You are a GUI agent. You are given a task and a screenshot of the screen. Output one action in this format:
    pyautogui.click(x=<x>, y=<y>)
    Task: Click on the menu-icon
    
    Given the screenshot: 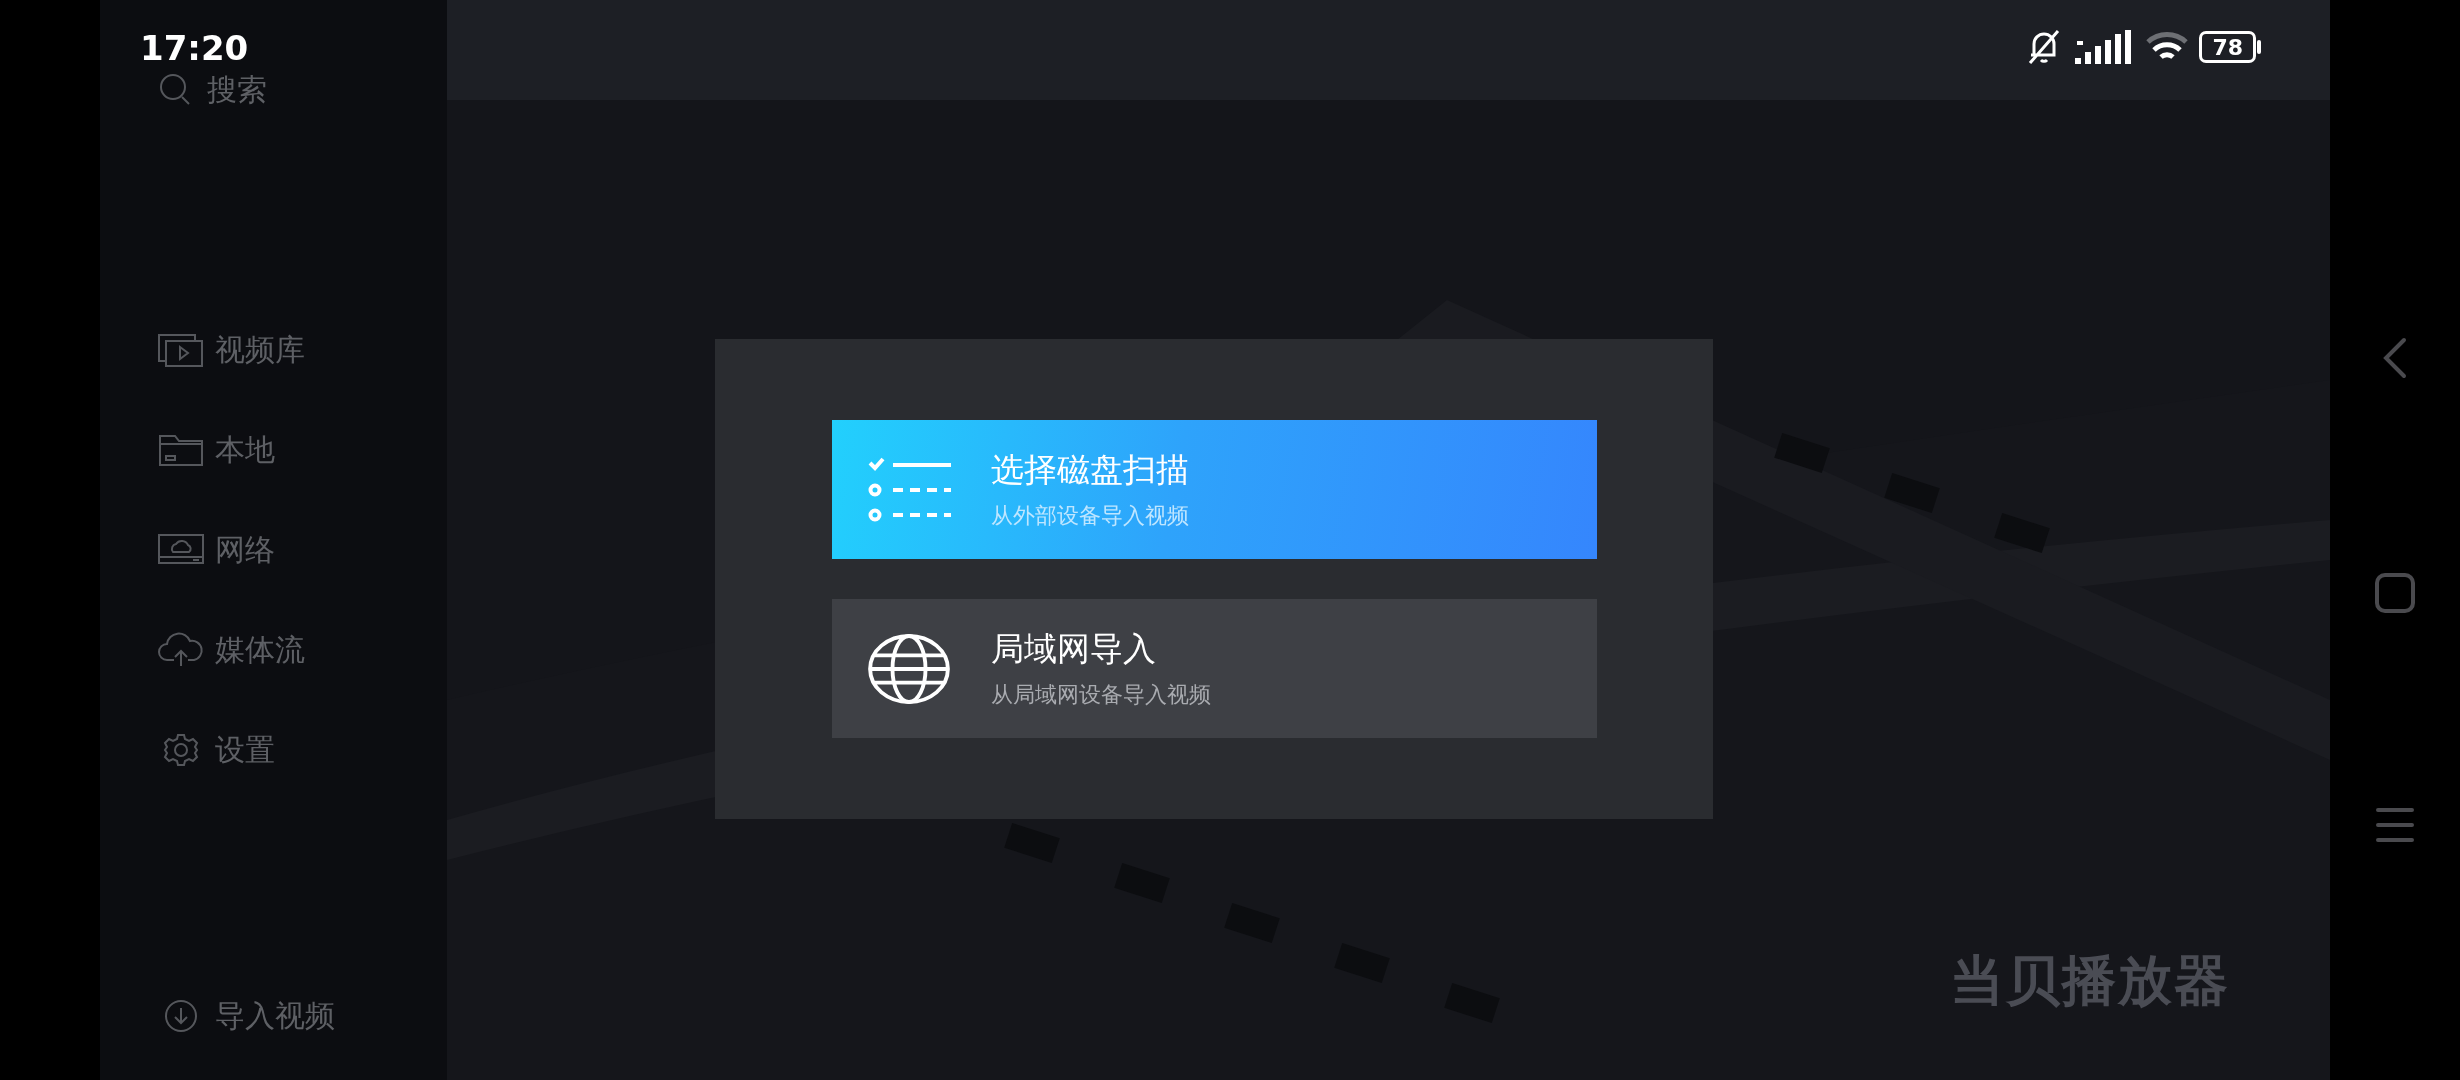 What is the action you would take?
    pyautogui.click(x=2395, y=825)
    